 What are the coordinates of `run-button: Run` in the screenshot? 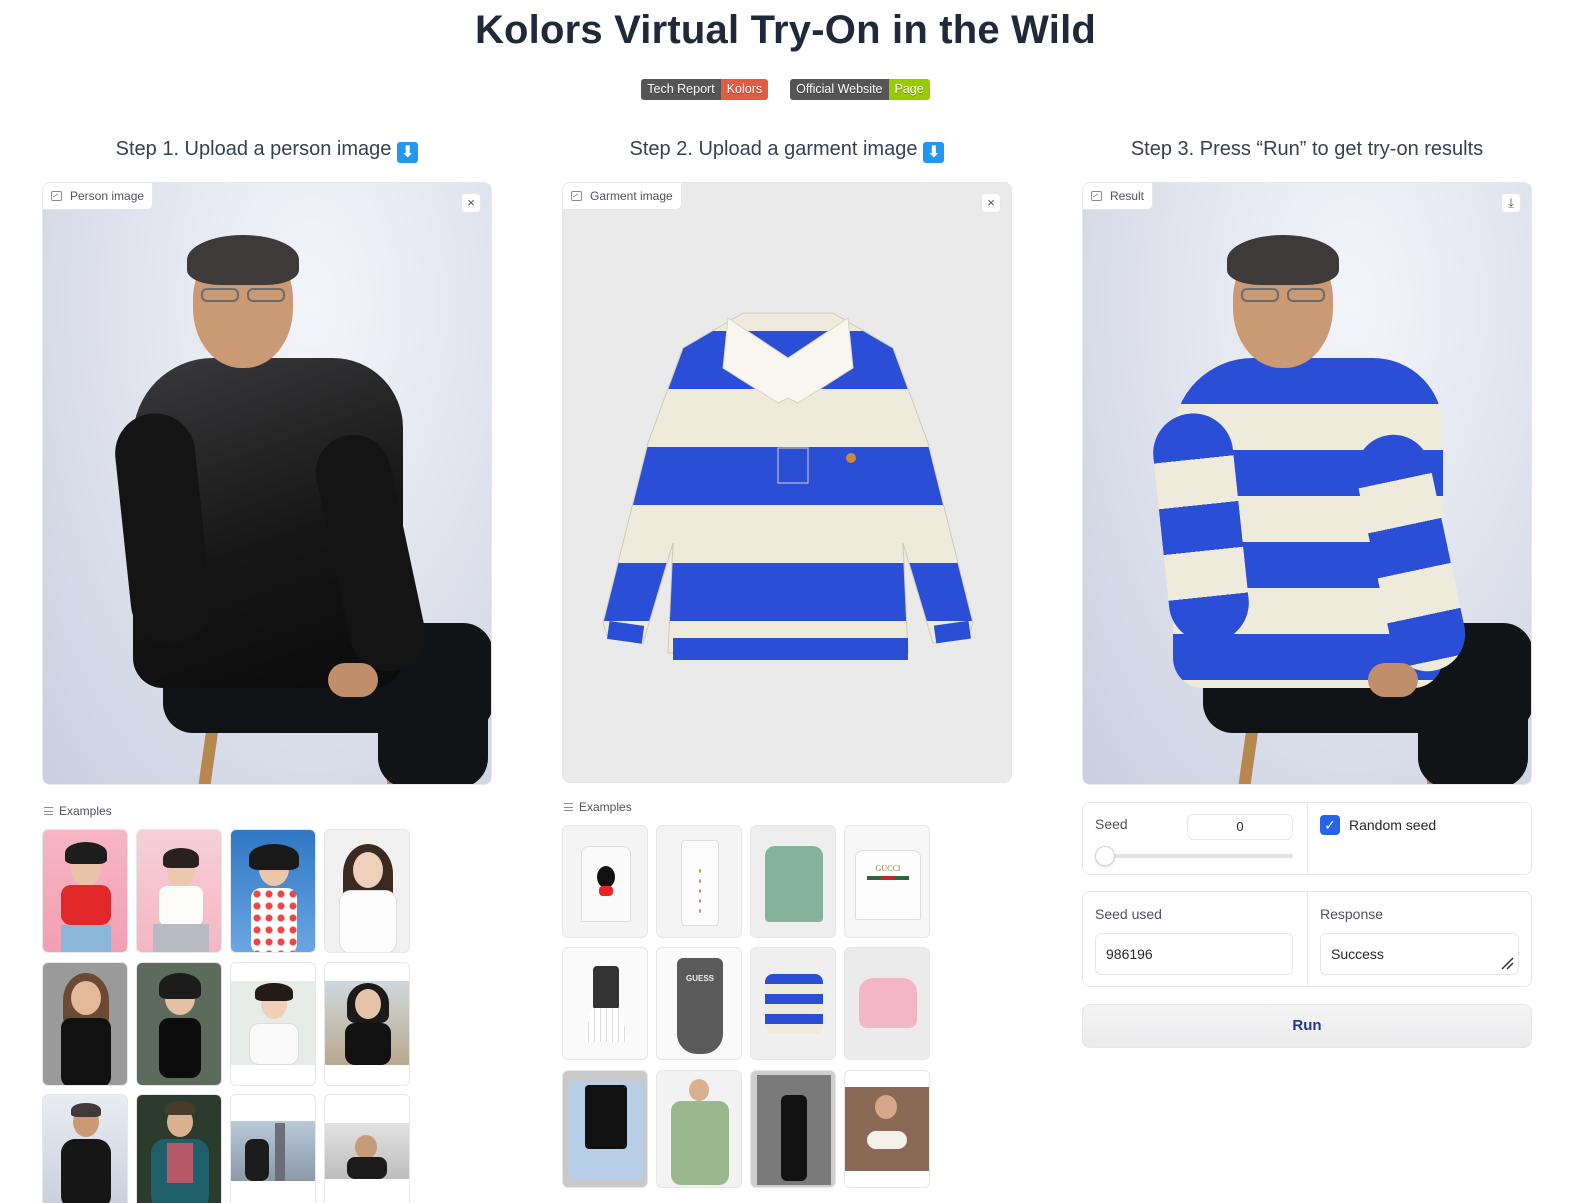 It's located at (1307, 1026).